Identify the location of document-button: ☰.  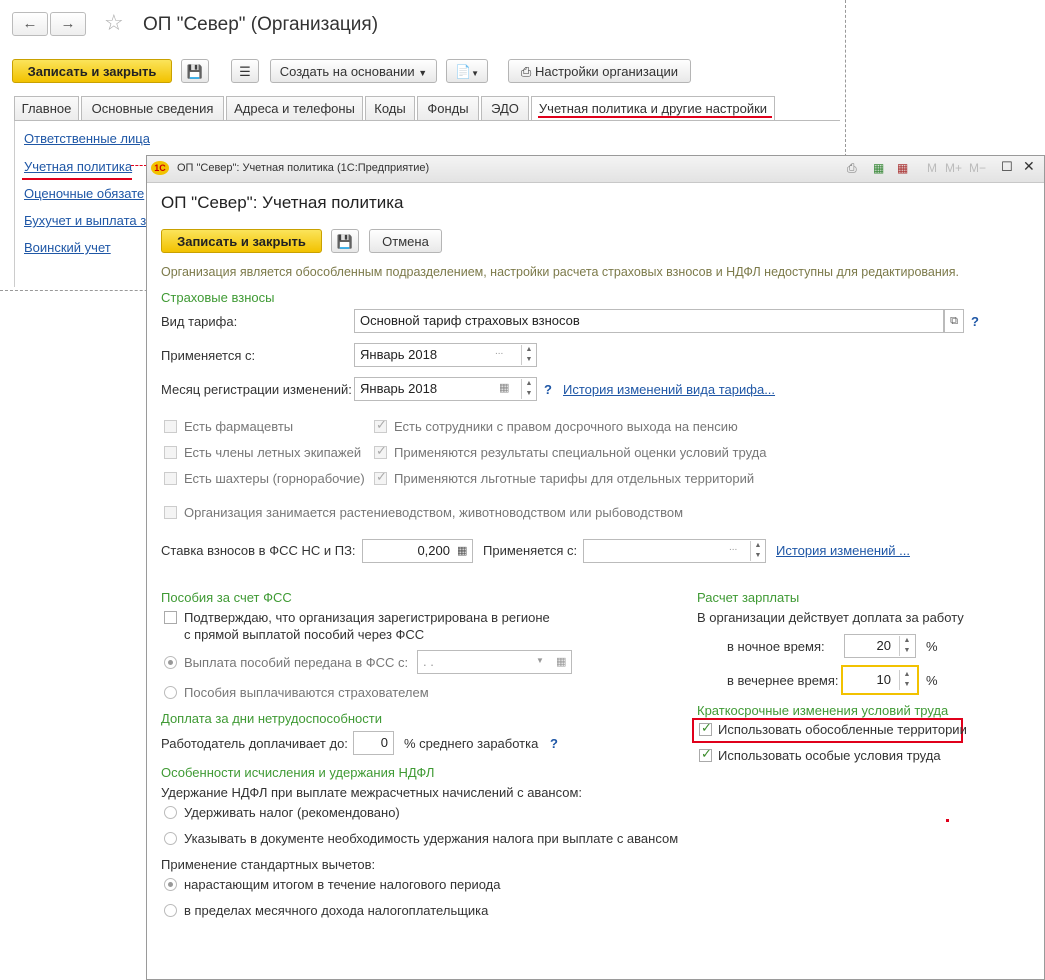
(245, 71).